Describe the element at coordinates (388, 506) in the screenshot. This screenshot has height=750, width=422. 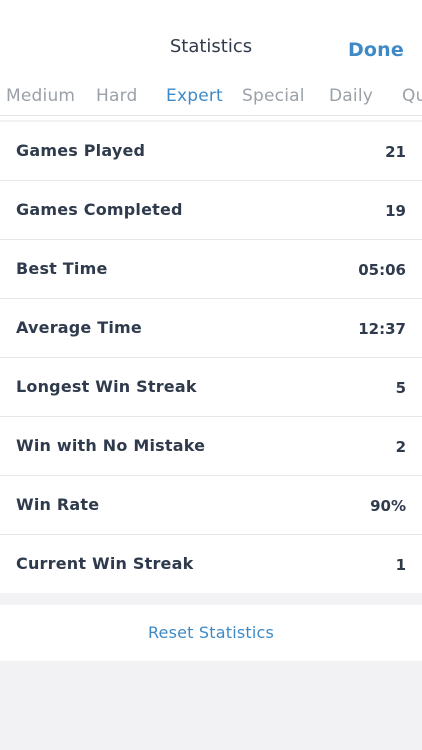
I see `stat-value: 90%` at that location.